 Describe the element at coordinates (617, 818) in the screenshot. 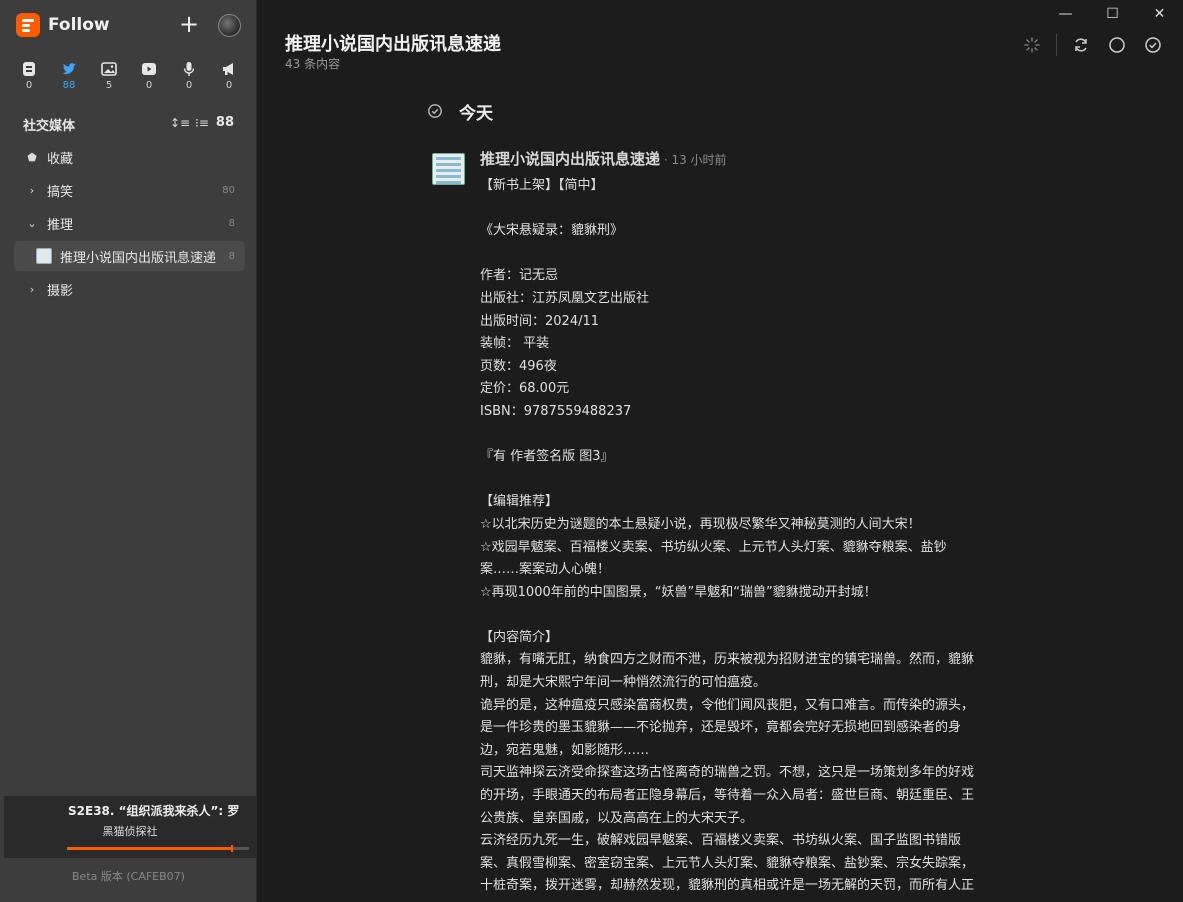

I see `entry-line: 公贵族、皇亲国戚，以及高高在上的大宋天子。` at that location.